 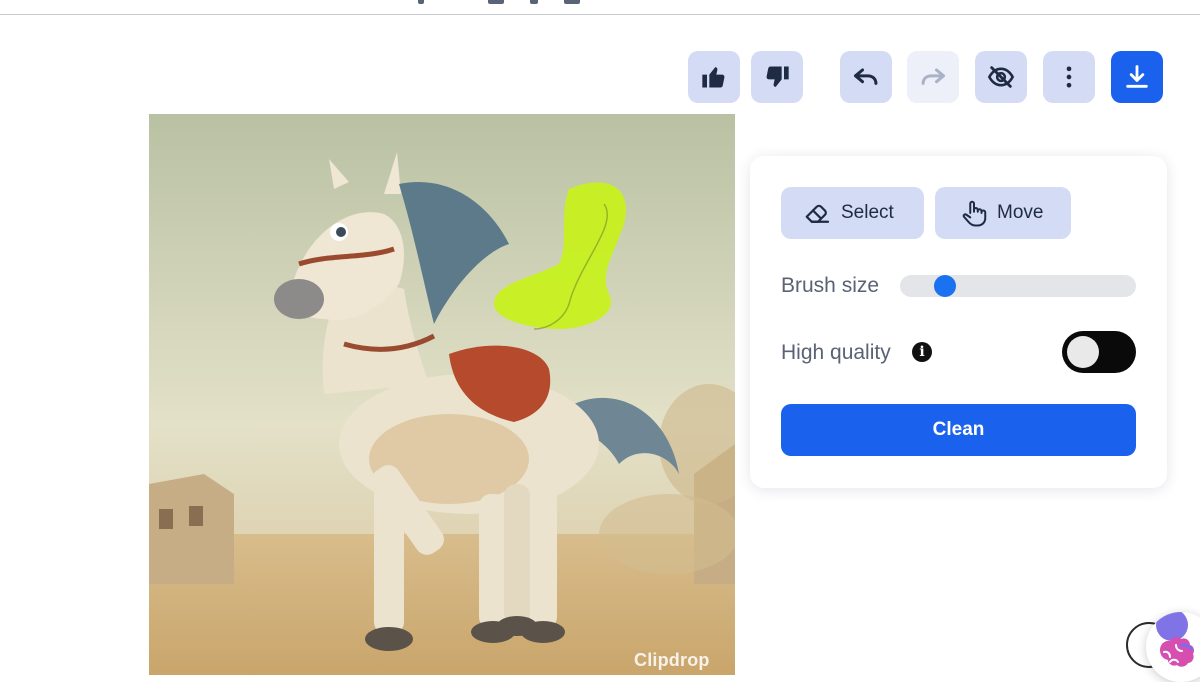 I want to click on redo-button, so click(x=933, y=77).